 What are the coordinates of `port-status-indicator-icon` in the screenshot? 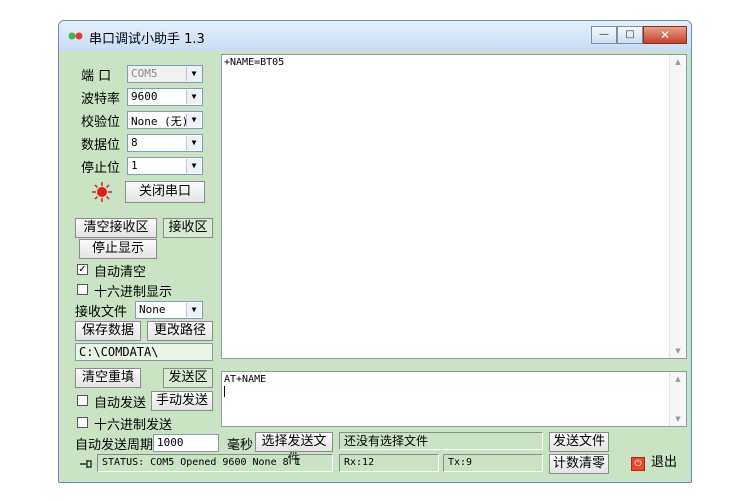 It's located at (102, 192).